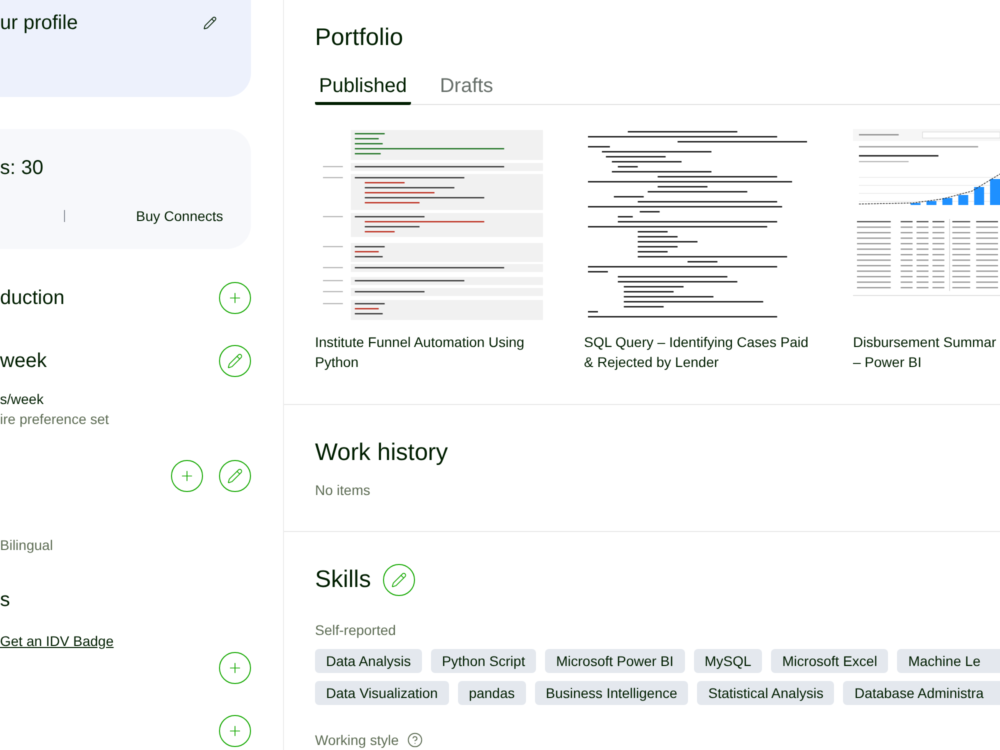 The width and height of the screenshot is (1000, 750). Describe the element at coordinates (54, 419) in the screenshot. I see `detail-note: ire preference set` at that location.